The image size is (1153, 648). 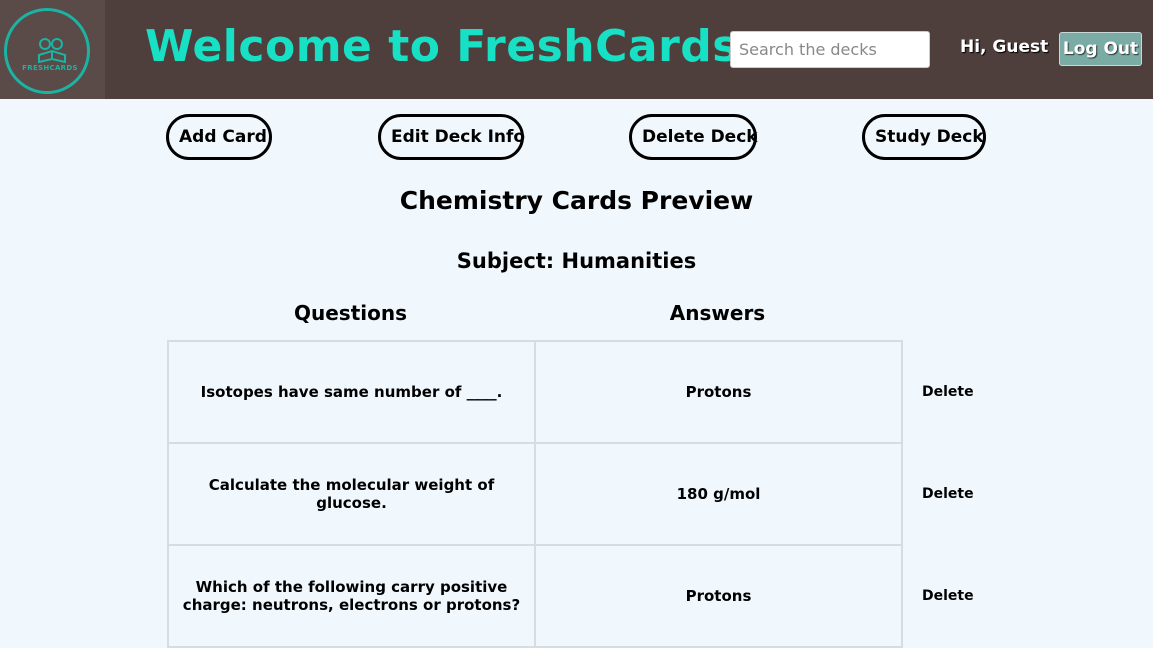 What do you see at coordinates (830, 49) in the screenshot?
I see `search-input` at bounding box center [830, 49].